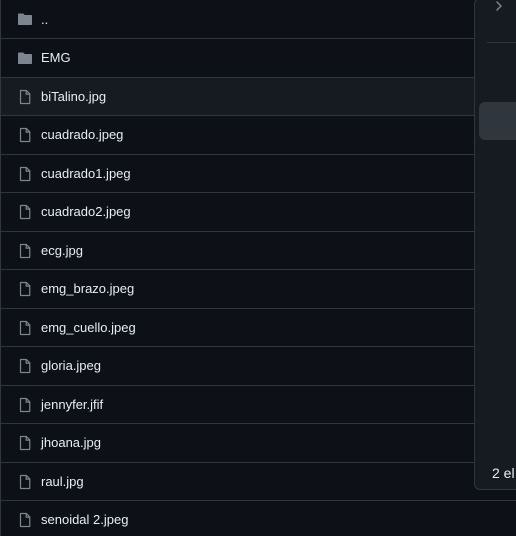  Describe the element at coordinates (86, 173) in the screenshot. I see `file-name-link: cuadrado1.jpeg` at that location.